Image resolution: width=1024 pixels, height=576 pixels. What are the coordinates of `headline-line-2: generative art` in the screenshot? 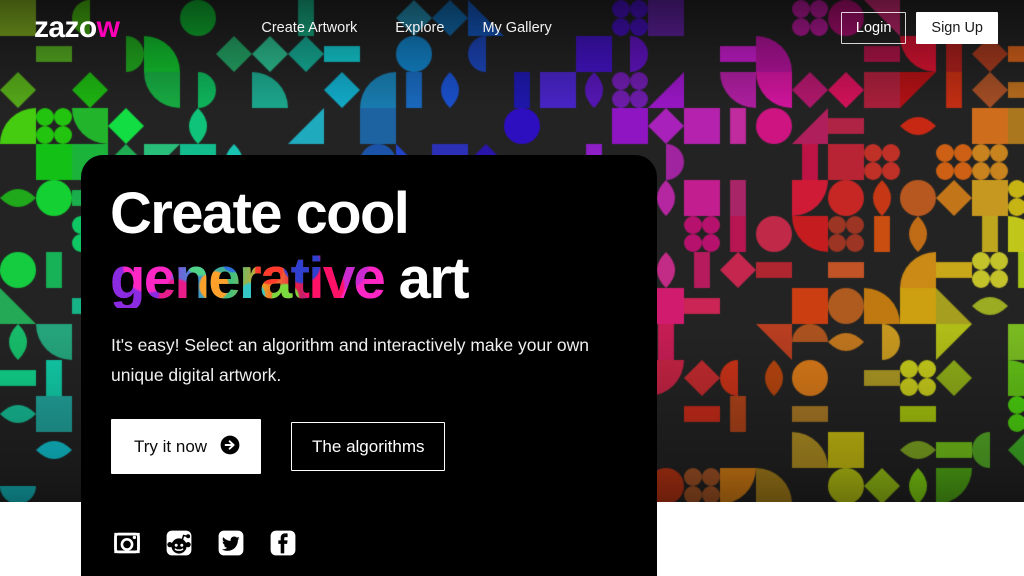 It's located at (371, 279).